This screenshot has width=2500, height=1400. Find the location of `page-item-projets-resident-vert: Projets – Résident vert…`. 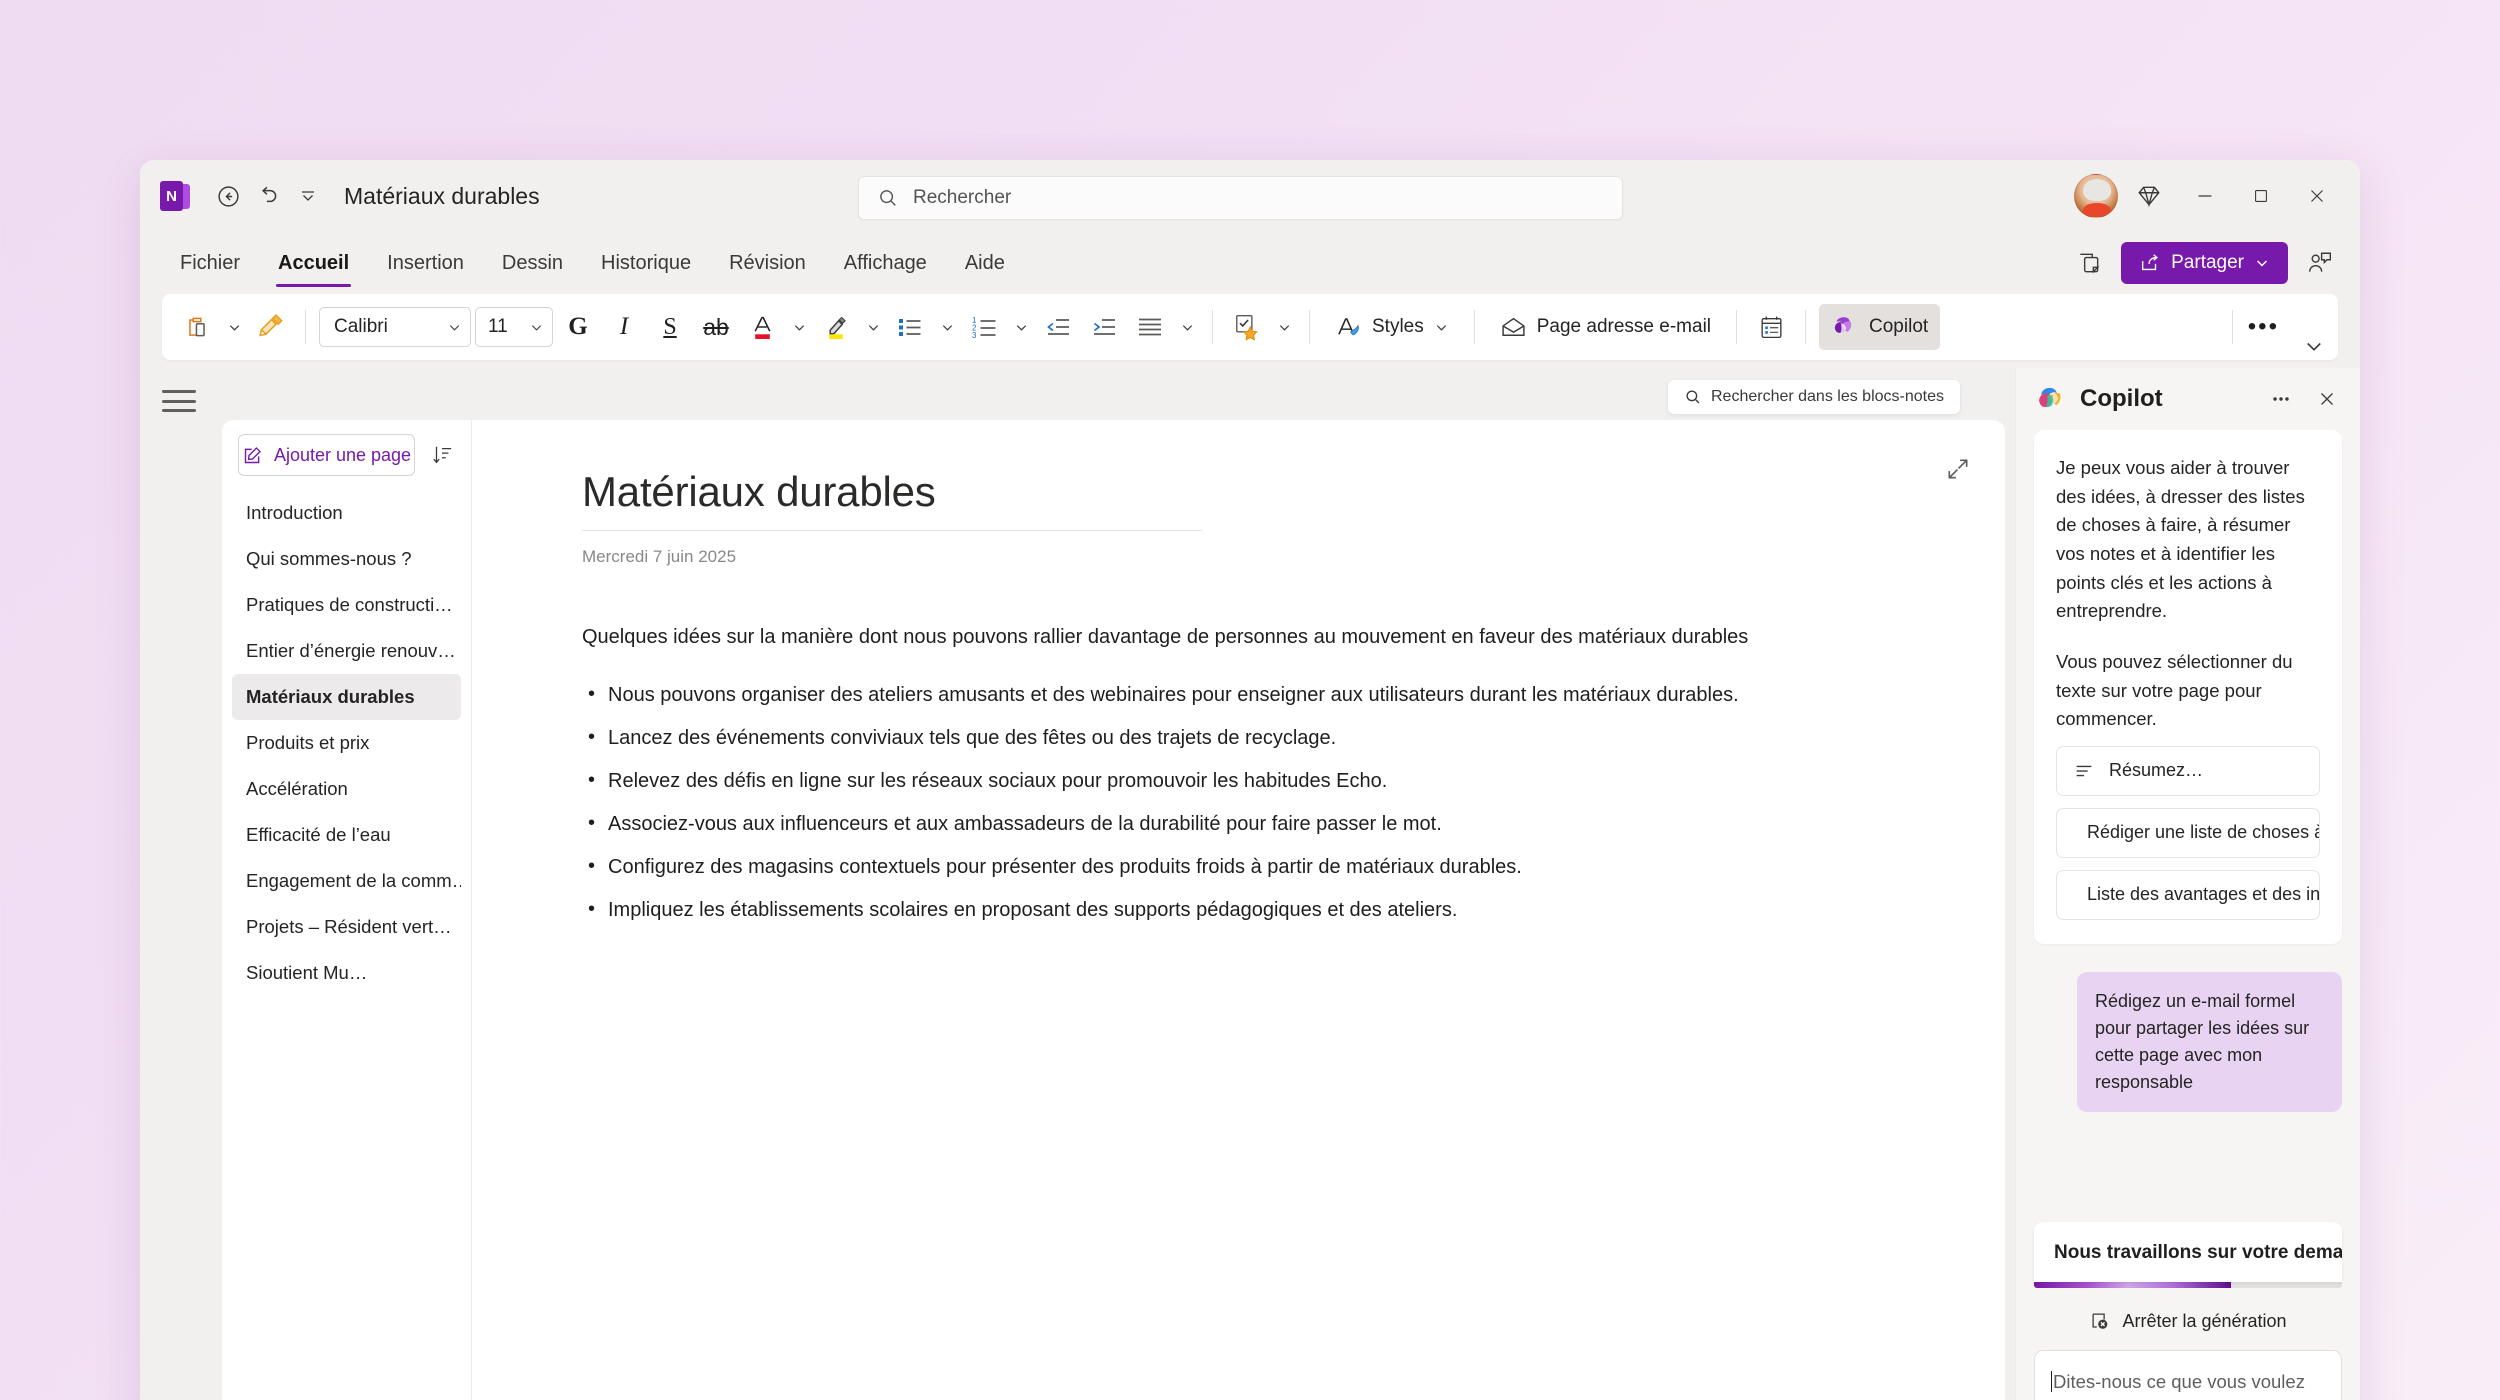

page-item-projets-resident-vert: Projets – Résident vert… is located at coordinates (346, 927).